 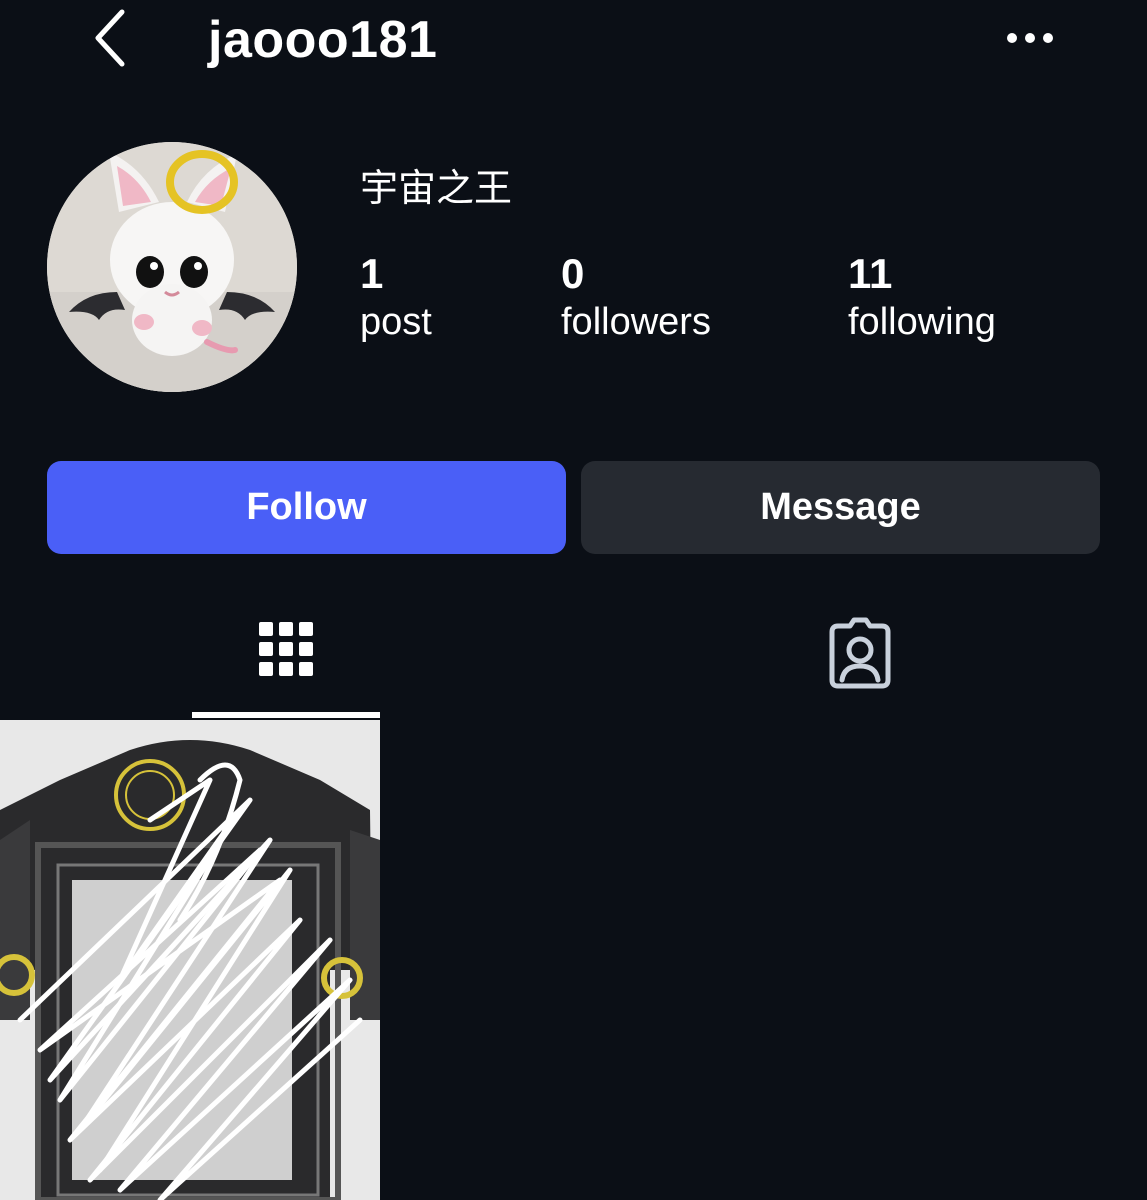 I want to click on stat-posts-count: 1, so click(x=372, y=273).